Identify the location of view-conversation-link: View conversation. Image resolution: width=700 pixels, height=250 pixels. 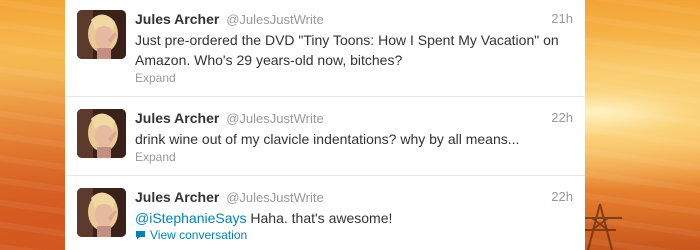
(191, 235).